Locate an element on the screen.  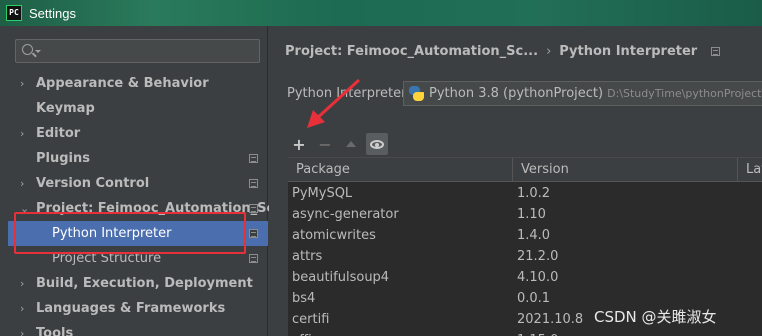
packages-table-header: Package Version Latest version is located at coordinates (525, 170).